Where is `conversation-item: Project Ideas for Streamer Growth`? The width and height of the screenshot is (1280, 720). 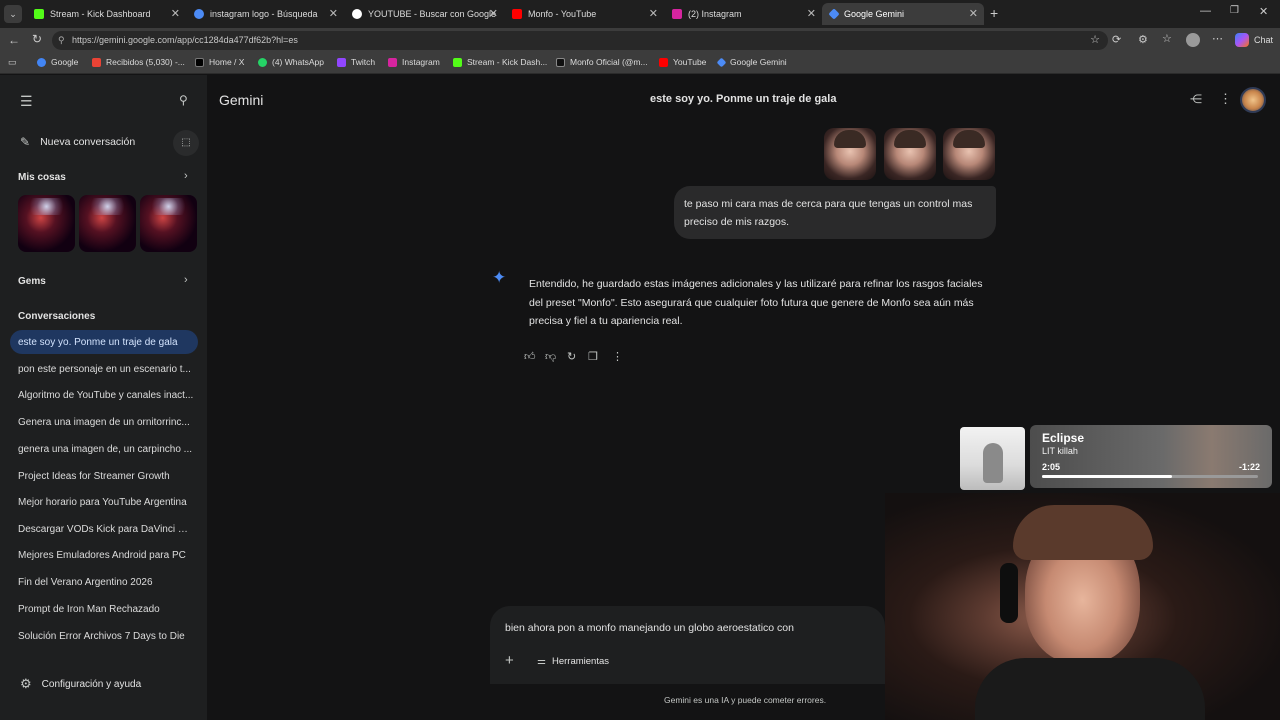
conversation-item: Project Ideas for Streamer Growth is located at coordinates (106, 476).